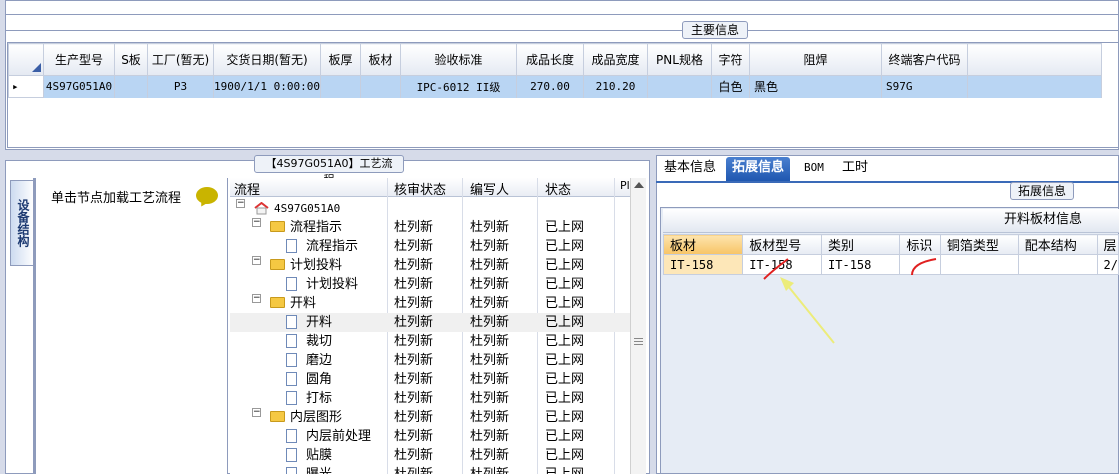 Image resolution: width=1119 pixels, height=474 pixels. I want to click on tree-step-row: 流程指示 杜列新 杜列新 已上网, so click(430, 246).